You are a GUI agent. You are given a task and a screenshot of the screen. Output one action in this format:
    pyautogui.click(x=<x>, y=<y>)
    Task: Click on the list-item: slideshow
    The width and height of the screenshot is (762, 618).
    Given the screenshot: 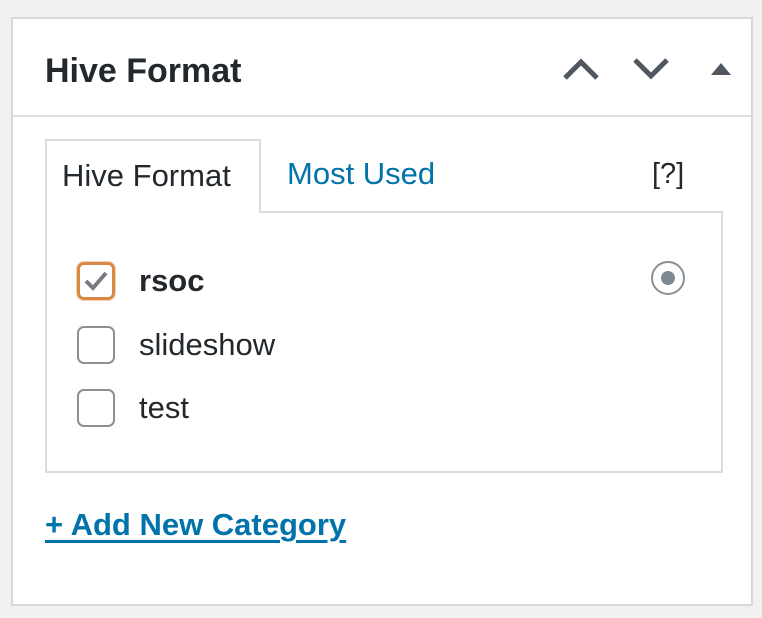 What is the action you would take?
    pyautogui.click(x=176, y=345)
    